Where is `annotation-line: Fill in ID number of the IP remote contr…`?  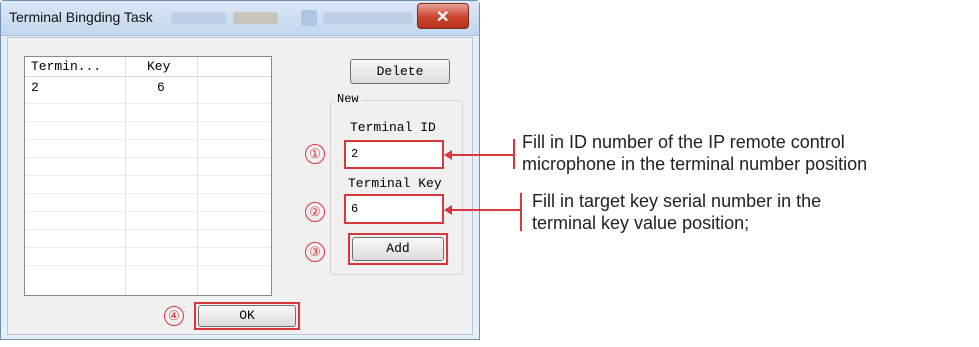 annotation-line: Fill in ID number of the IP remote contr… is located at coordinates (683, 142).